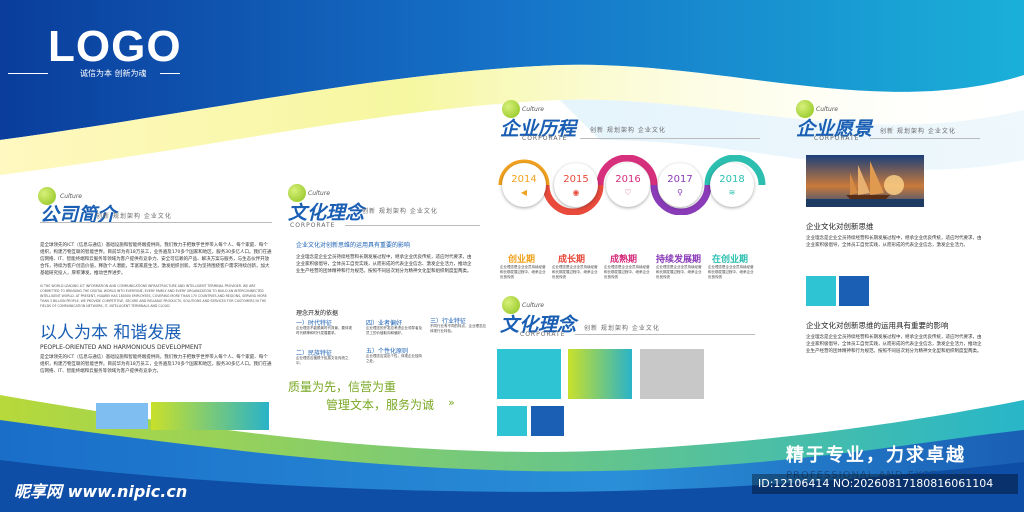  Describe the element at coordinates (670, 138) in the screenshot. I see `history-divider` at that location.